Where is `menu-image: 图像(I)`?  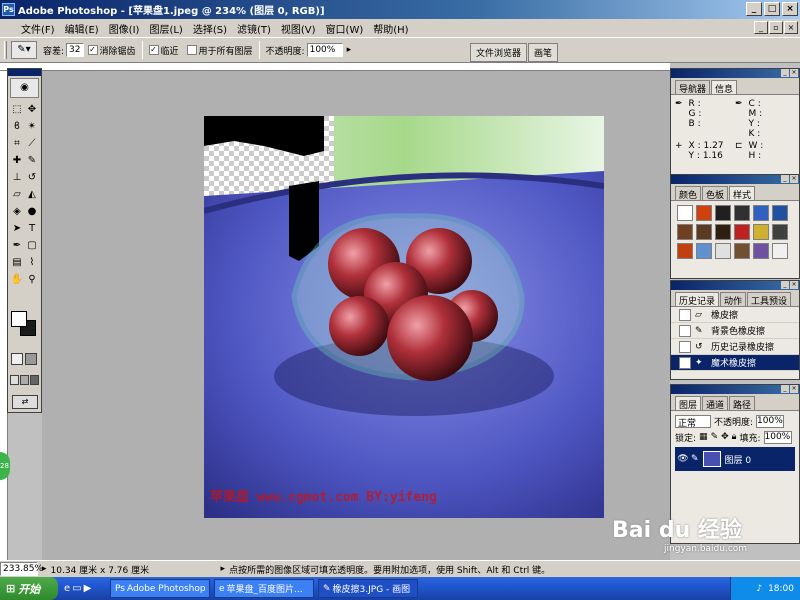 menu-image: 图像(I) is located at coordinates (124, 28).